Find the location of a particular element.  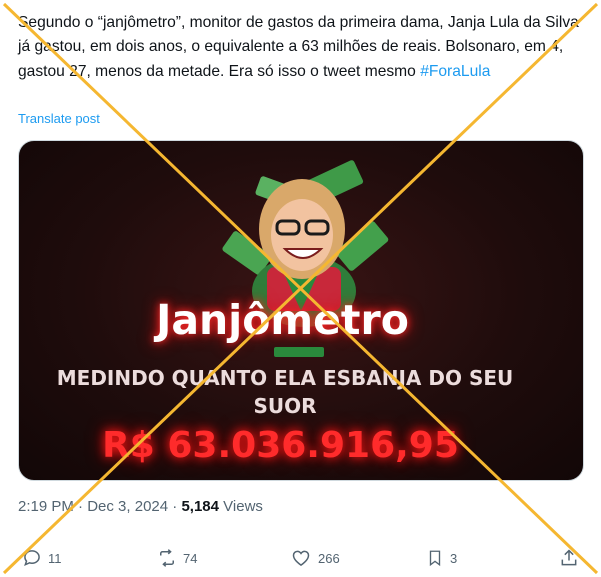

translate-post-link: Translate post is located at coordinates (59, 118).